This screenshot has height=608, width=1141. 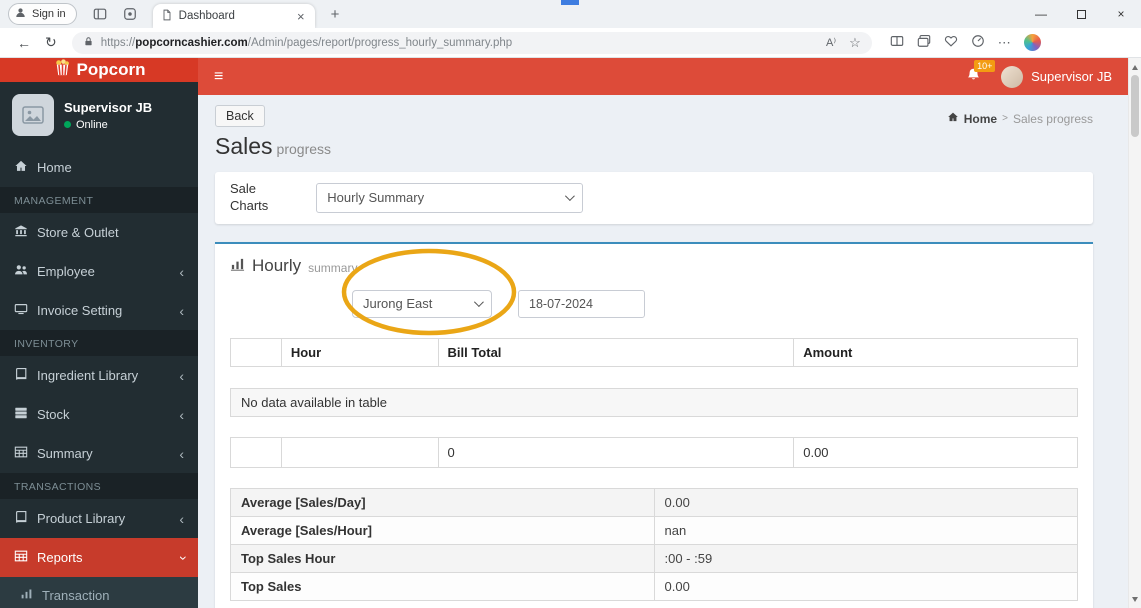 What do you see at coordinates (865, 502) in the screenshot?
I see `summary-value: 0.00` at bounding box center [865, 502].